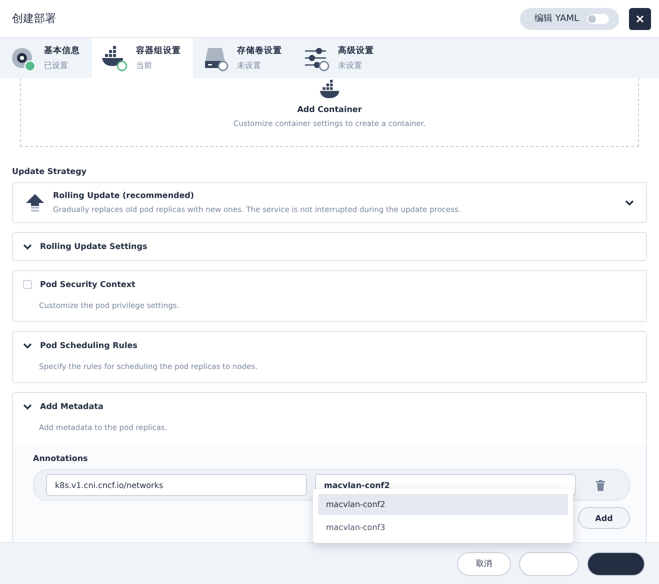 The height and width of the screenshot is (584, 659). I want to click on add-container-title: Add Container, so click(329, 109).